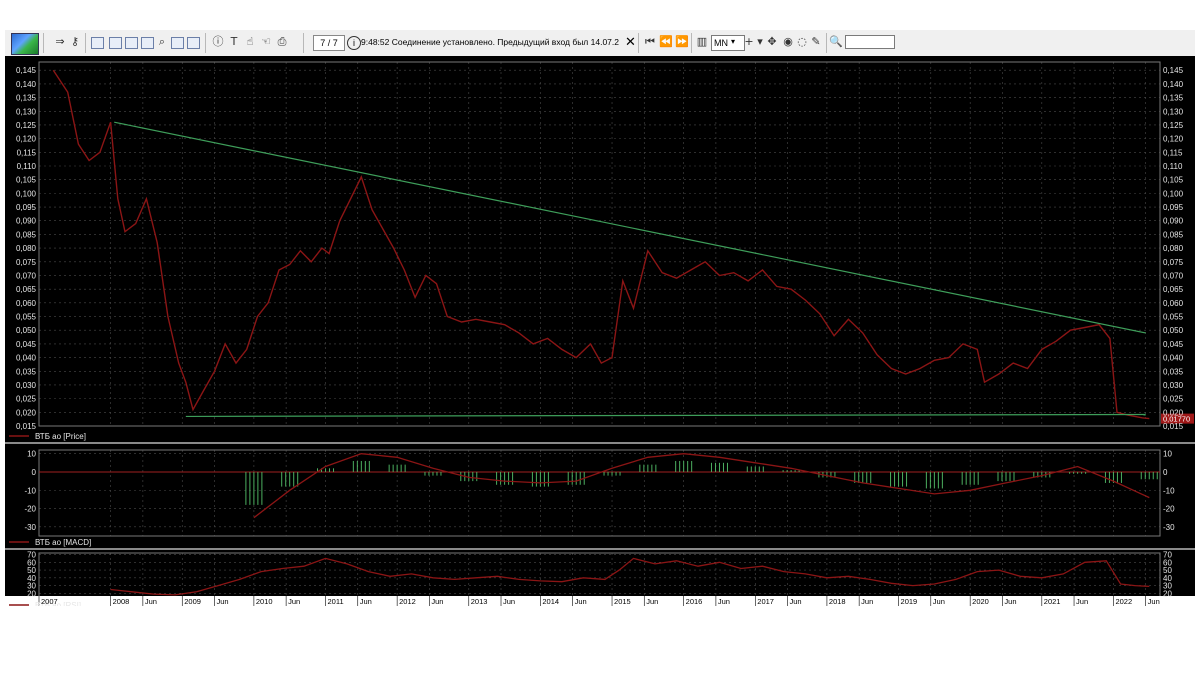 The image size is (1200, 675). What do you see at coordinates (1173, 84) in the screenshot?
I see `y-tick-label-right: 0,140` at bounding box center [1173, 84].